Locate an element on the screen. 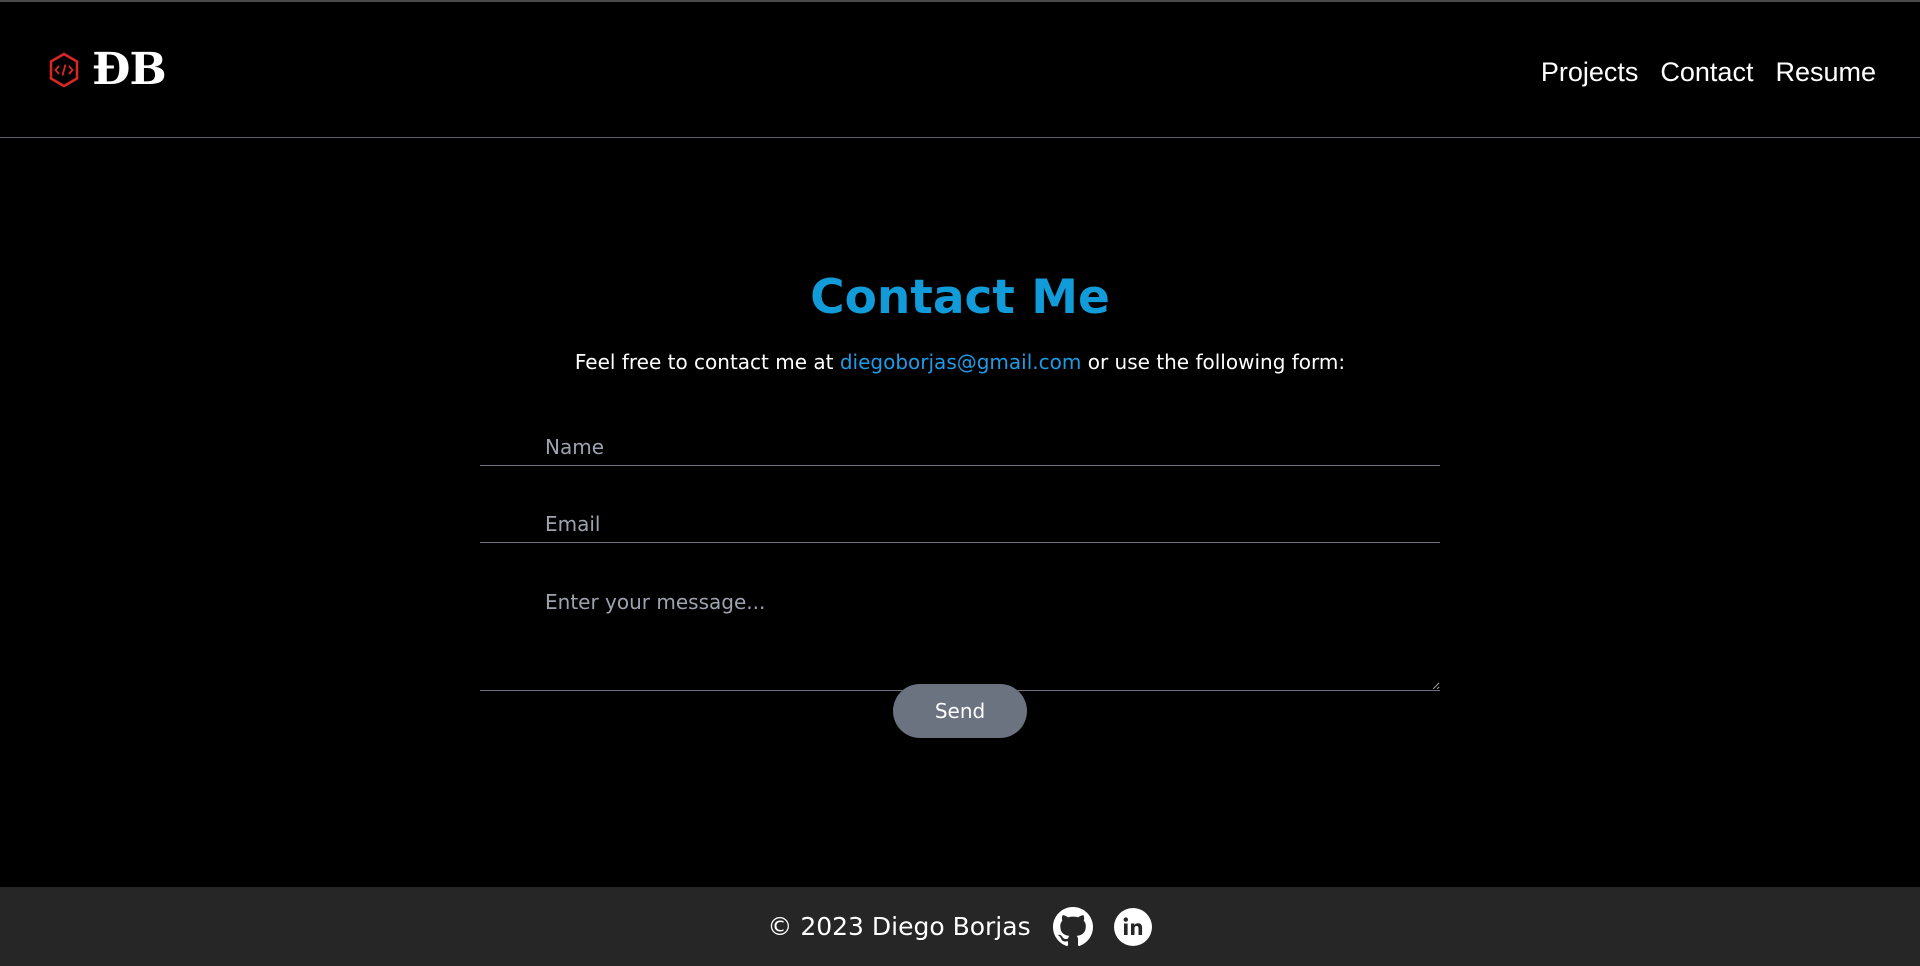  logo-text: ĐB is located at coordinates (129, 69).